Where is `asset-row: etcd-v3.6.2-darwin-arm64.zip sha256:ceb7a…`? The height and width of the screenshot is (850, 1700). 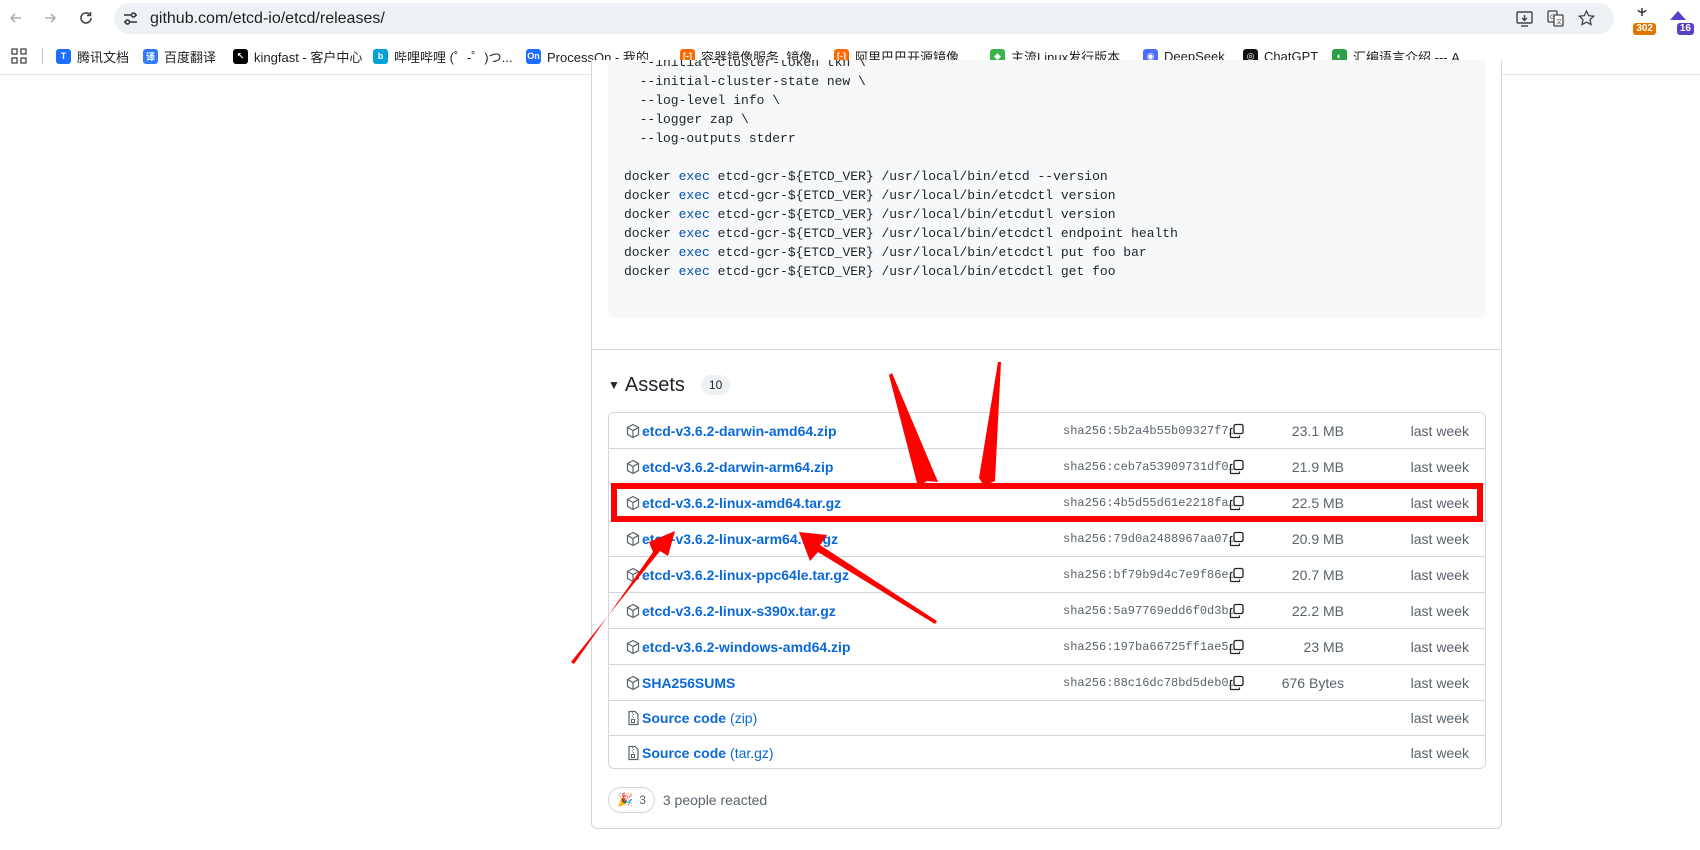 asset-row: etcd-v3.6.2-darwin-arm64.zip sha256:ceb7a… is located at coordinates (1047, 466).